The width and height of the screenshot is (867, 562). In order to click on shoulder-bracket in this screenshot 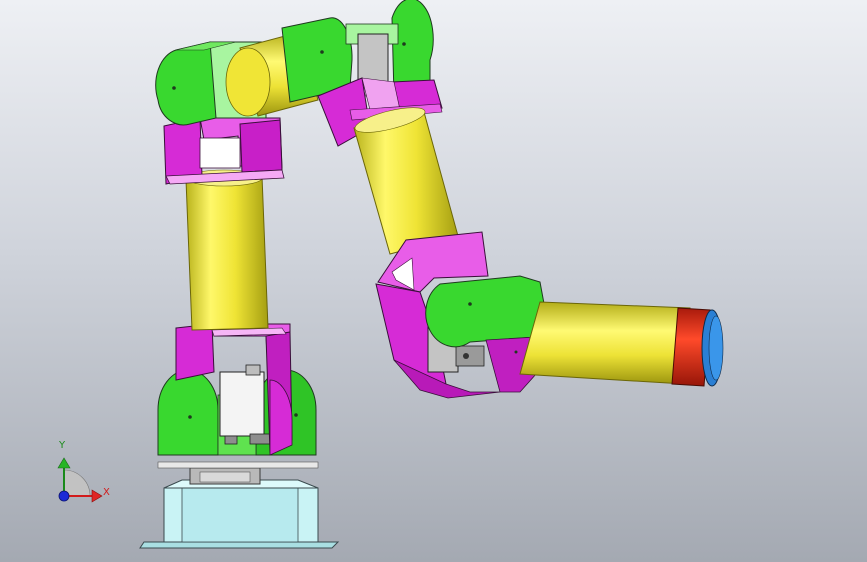, I will do `click(224, 151)`.